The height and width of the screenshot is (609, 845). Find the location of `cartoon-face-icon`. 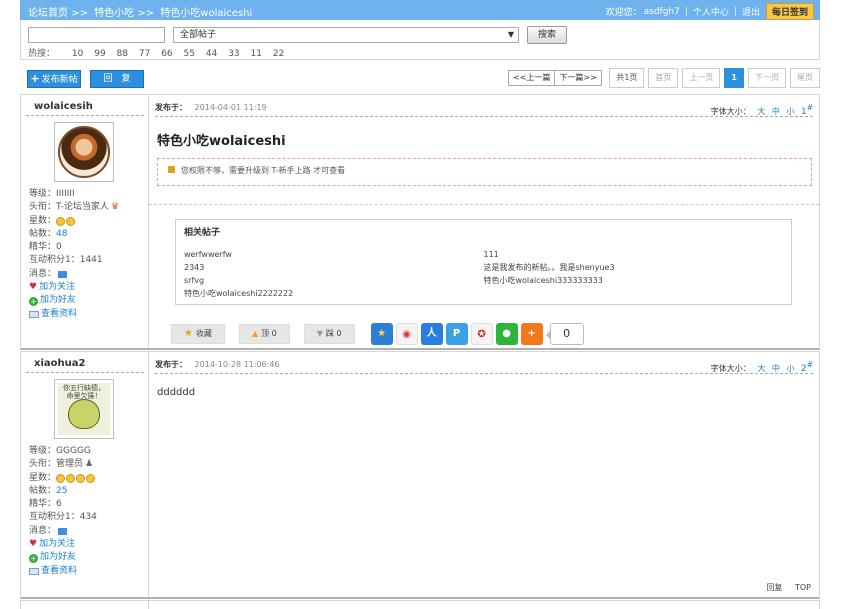

cartoon-face-icon is located at coordinates (84, 414).